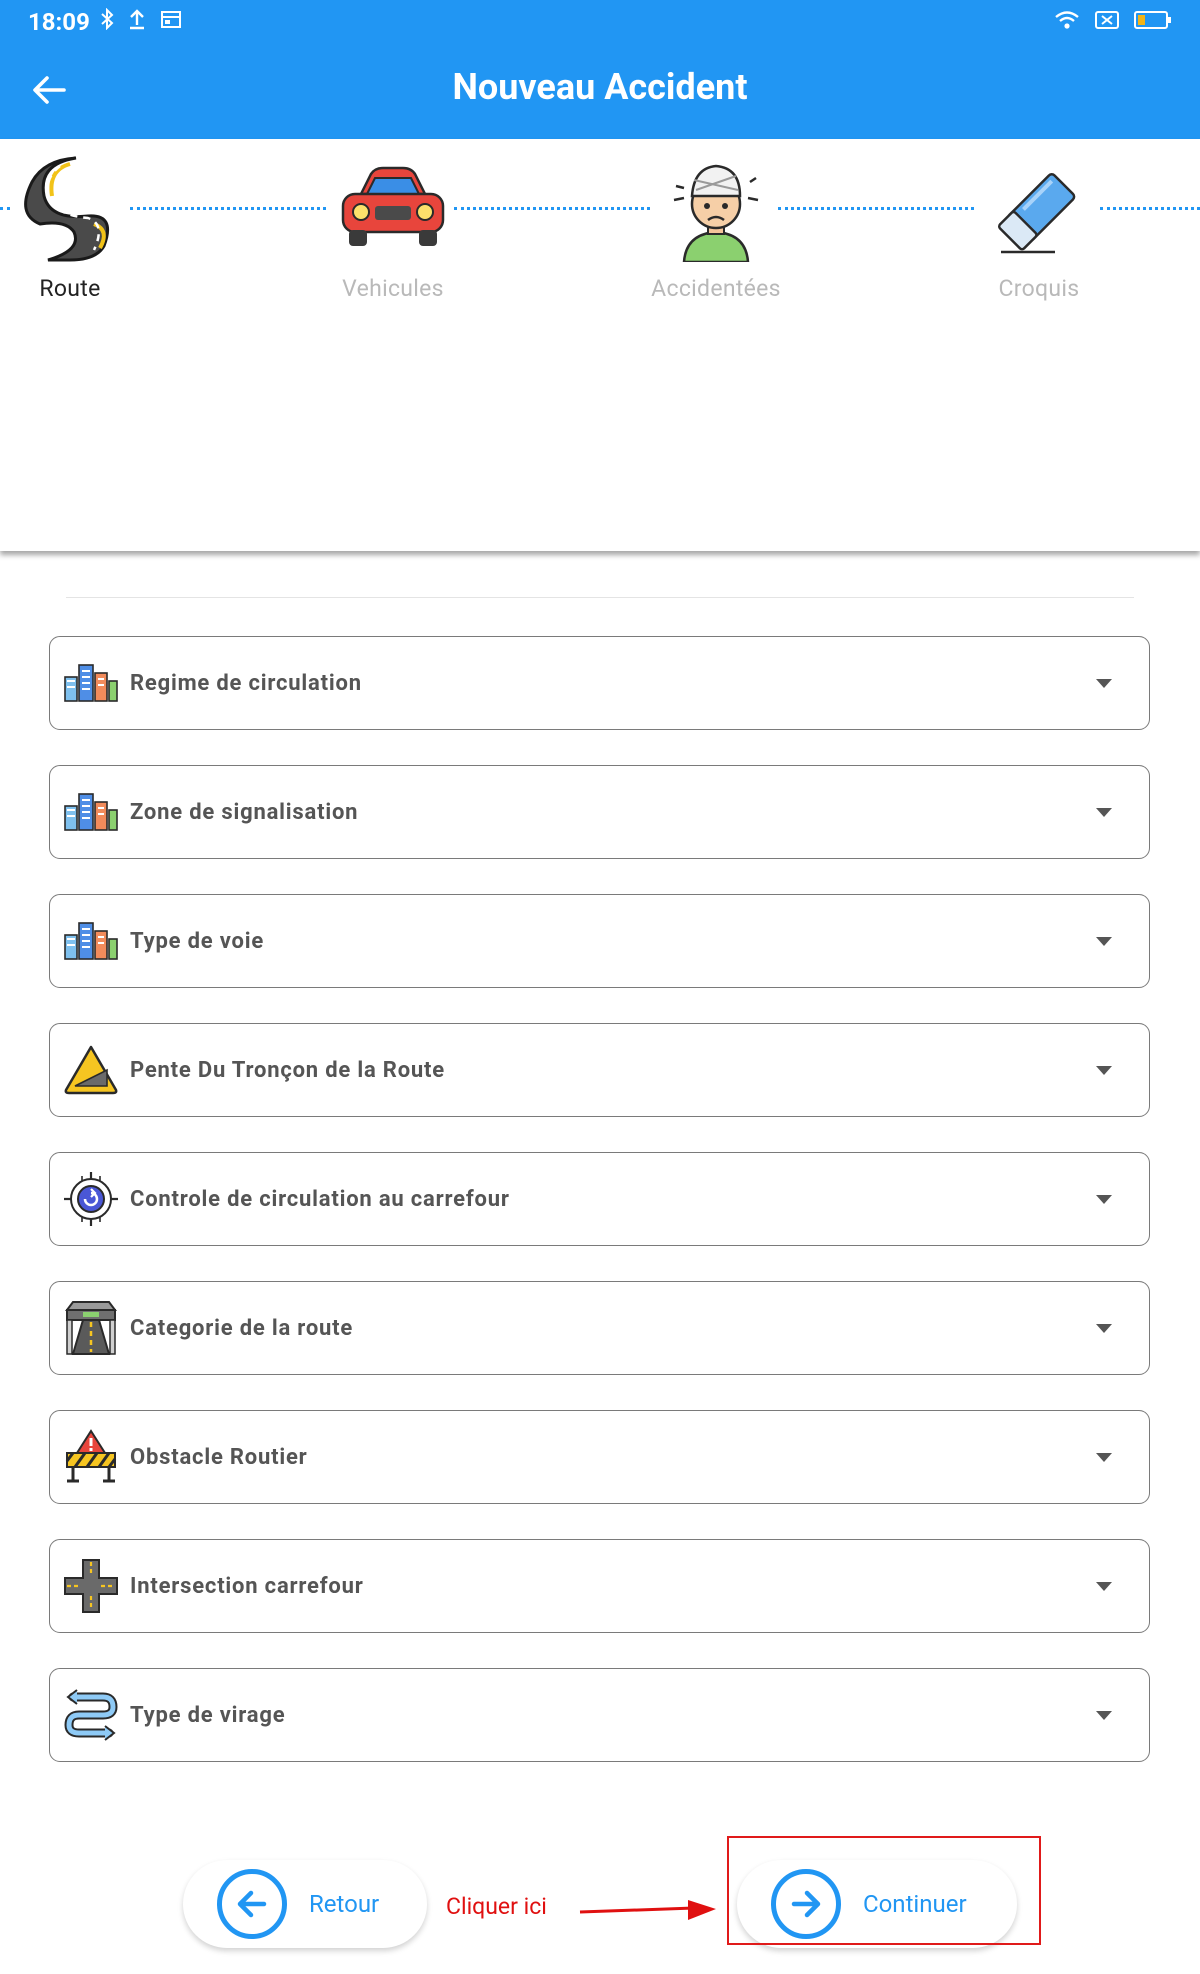  I want to click on regime-circulation-dropdown: Regime de circulation, so click(599, 683).